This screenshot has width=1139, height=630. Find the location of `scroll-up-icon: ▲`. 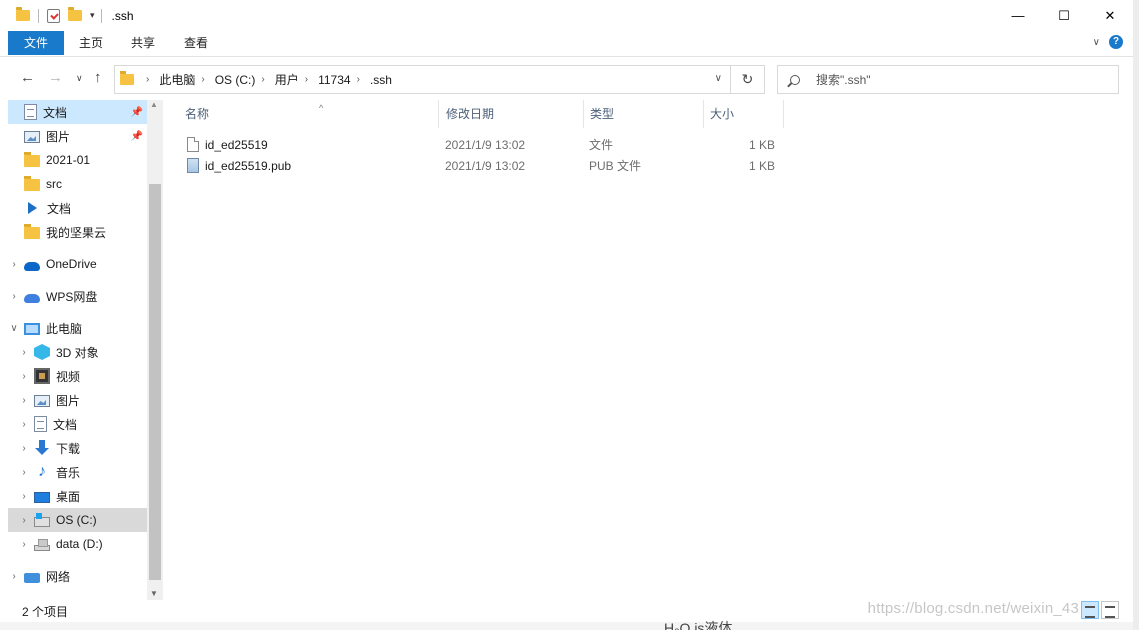

scroll-up-icon: ▲ is located at coordinates (154, 104).